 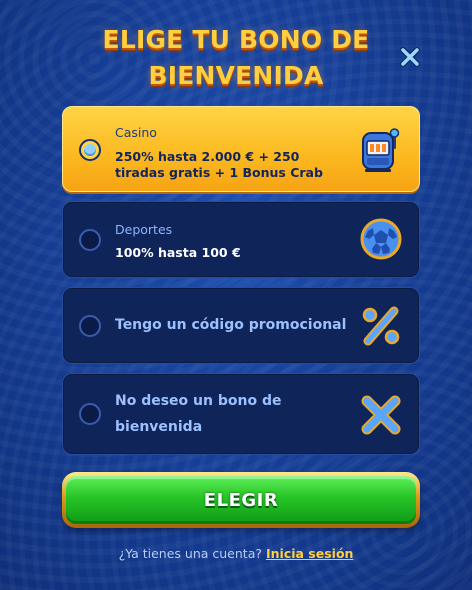 I want to click on option-label-no-bonus-line1: No deseo un bono de, so click(x=198, y=401).